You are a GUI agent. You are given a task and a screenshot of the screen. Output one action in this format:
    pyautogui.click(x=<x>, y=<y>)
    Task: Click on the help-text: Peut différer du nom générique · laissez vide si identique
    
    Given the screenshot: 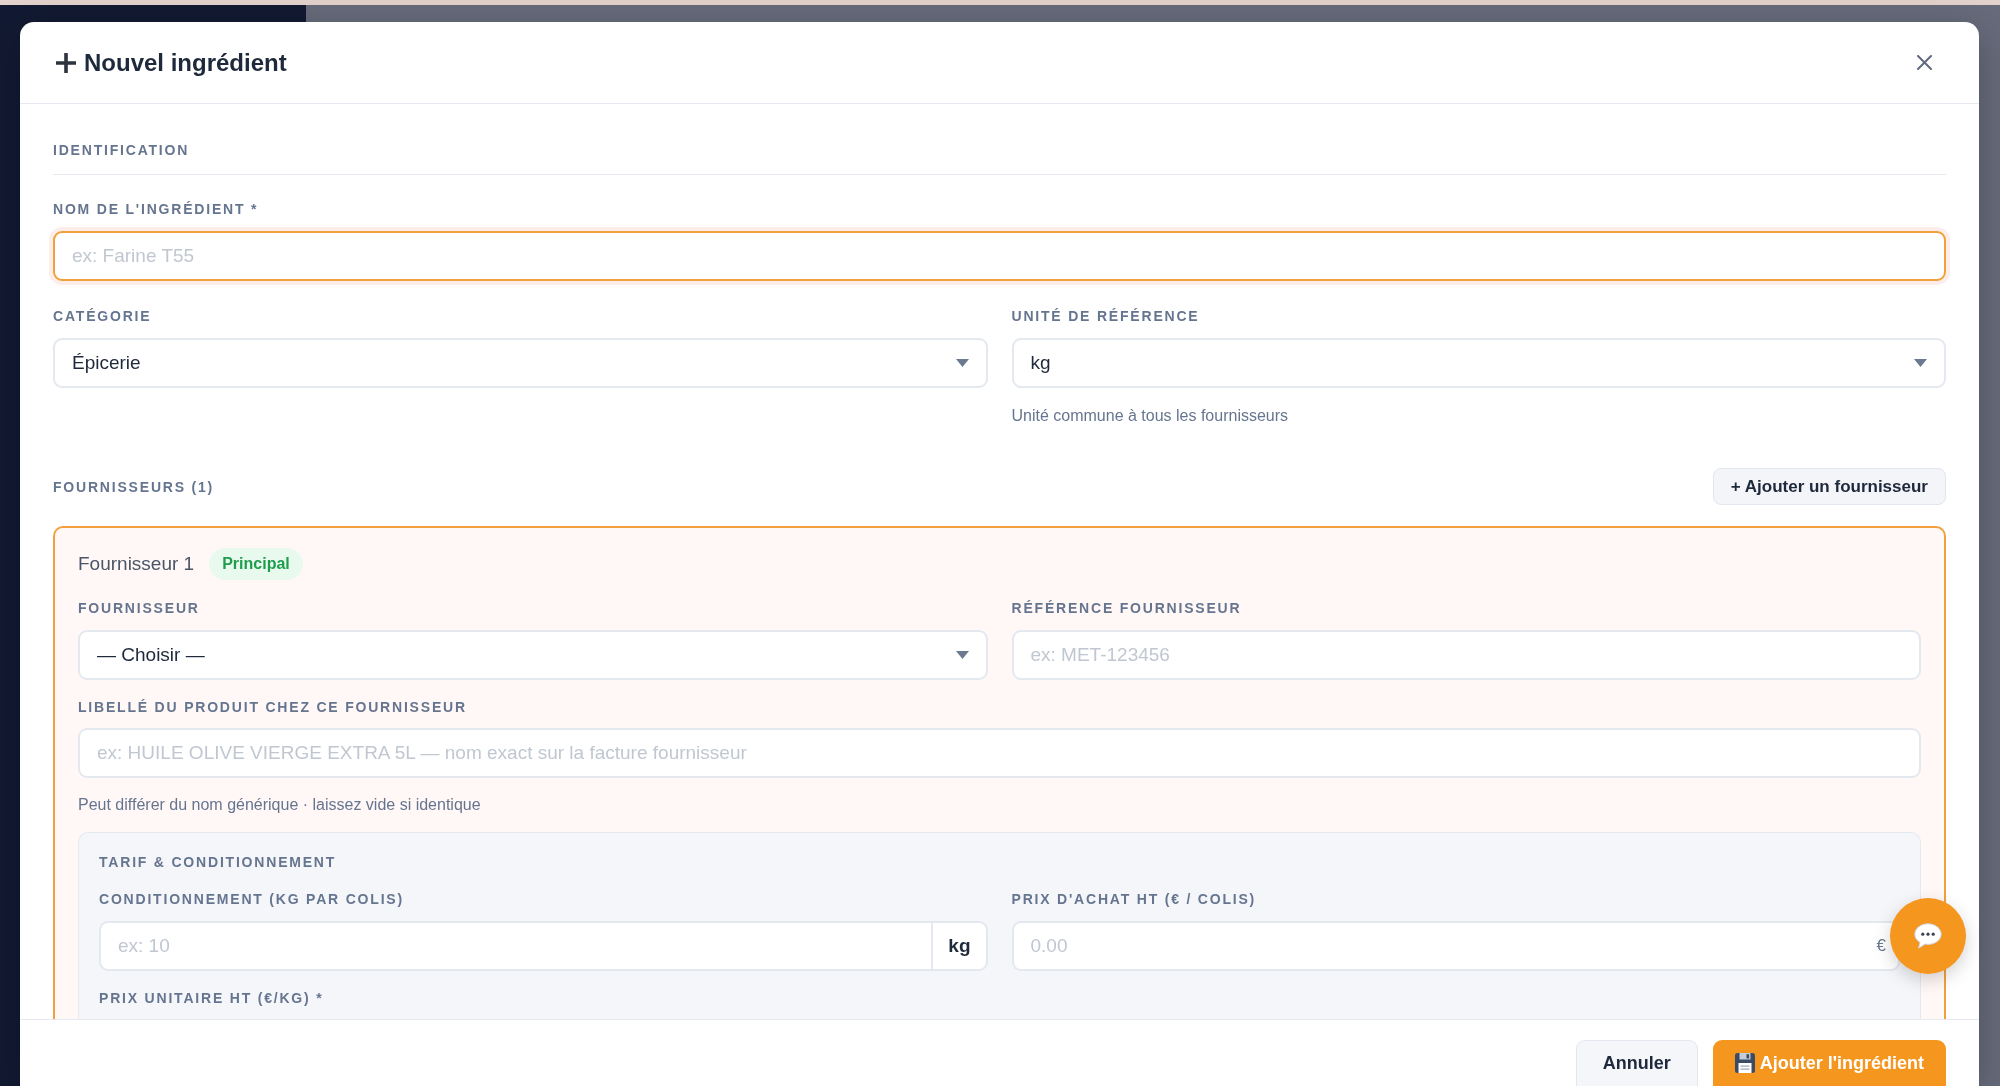 What is the action you would take?
    pyautogui.click(x=280, y=805)
    